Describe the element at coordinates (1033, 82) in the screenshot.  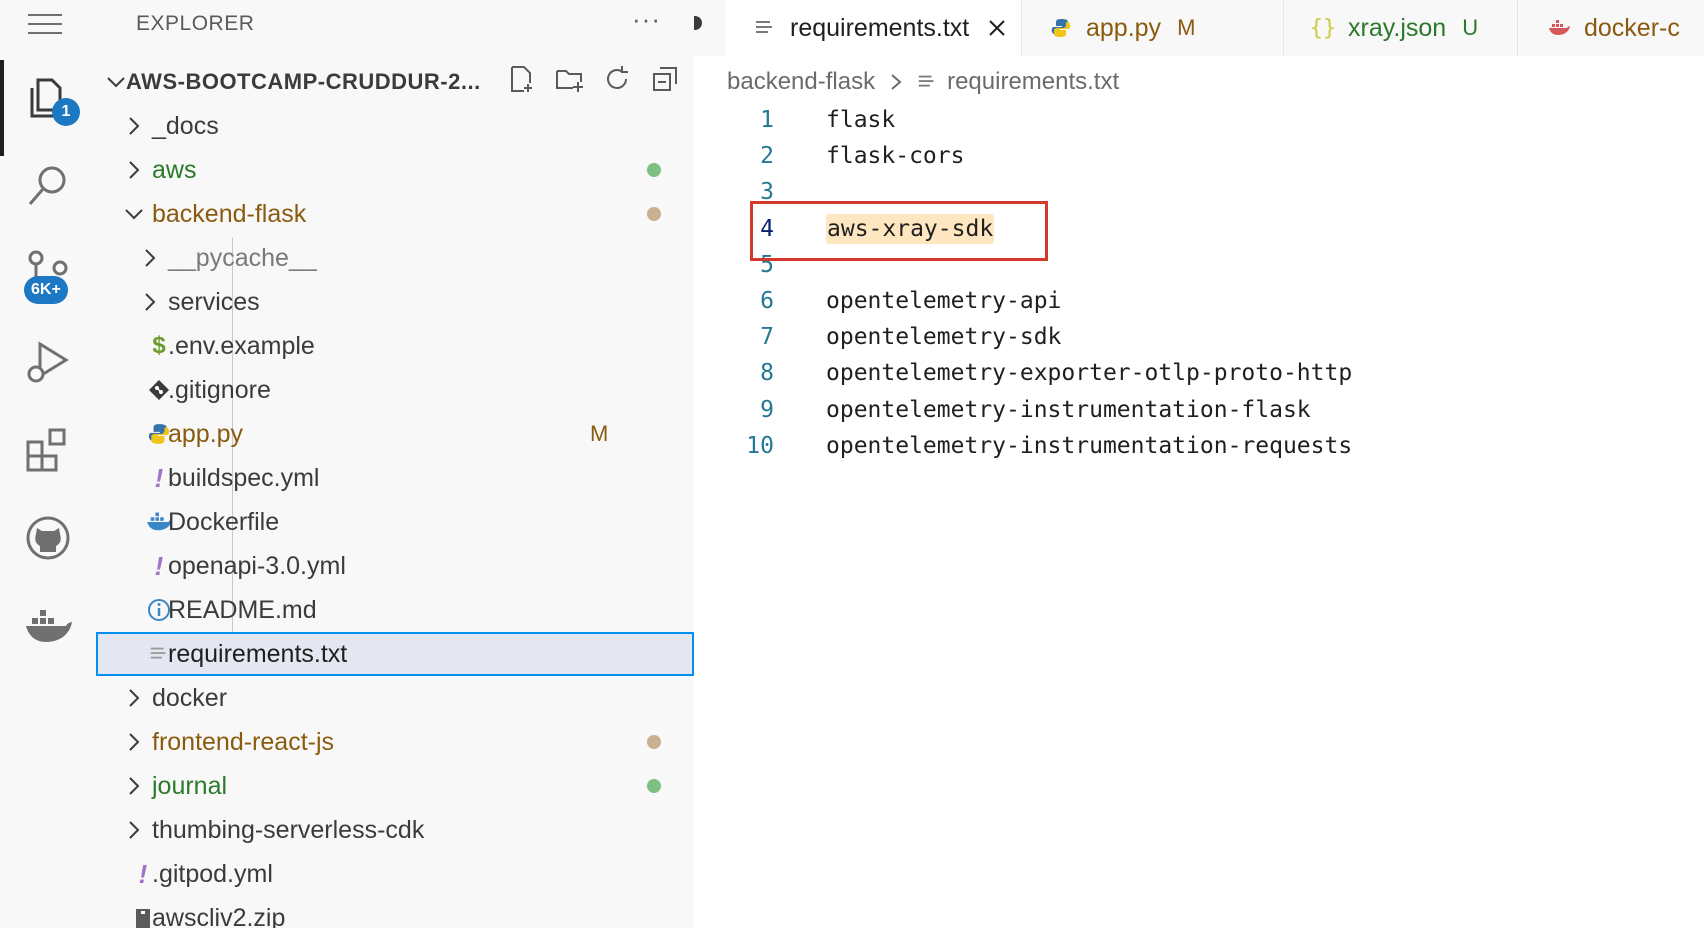
I see `breadcrumb-file: requirements.txt` at that location.